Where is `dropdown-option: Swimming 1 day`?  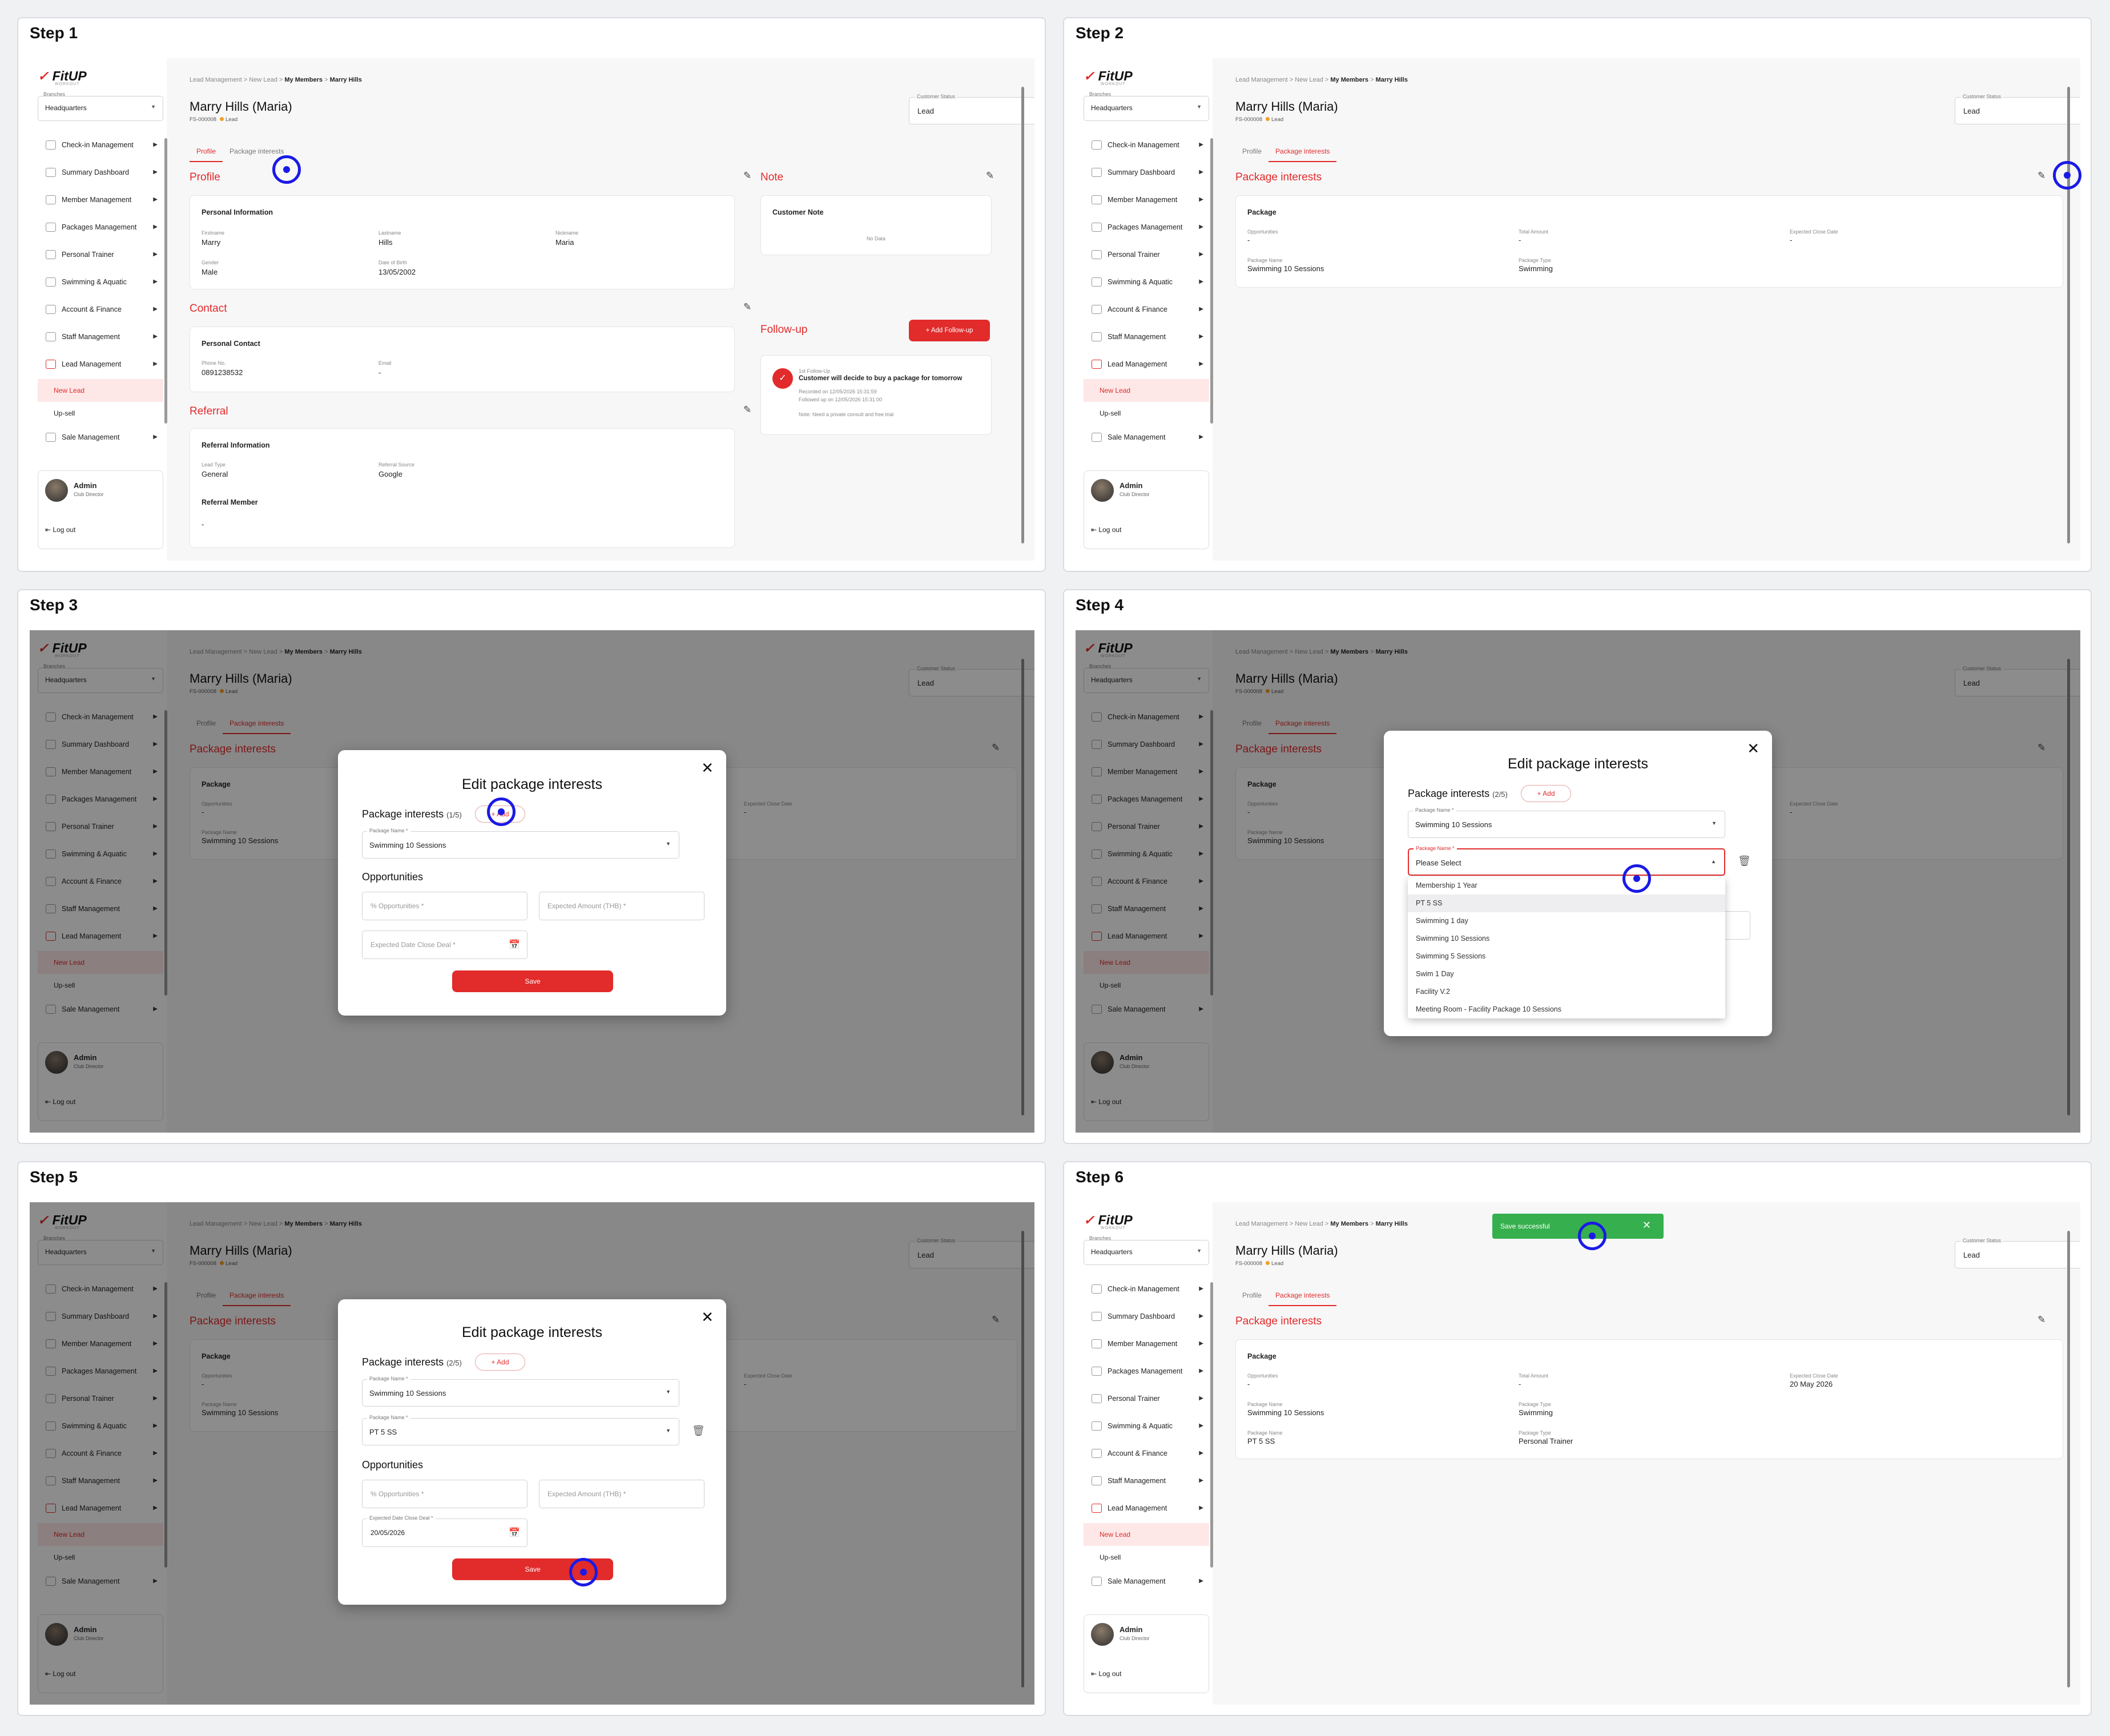
dropdown-option: Swimming 1 day is located at coordinates (1566, 921).